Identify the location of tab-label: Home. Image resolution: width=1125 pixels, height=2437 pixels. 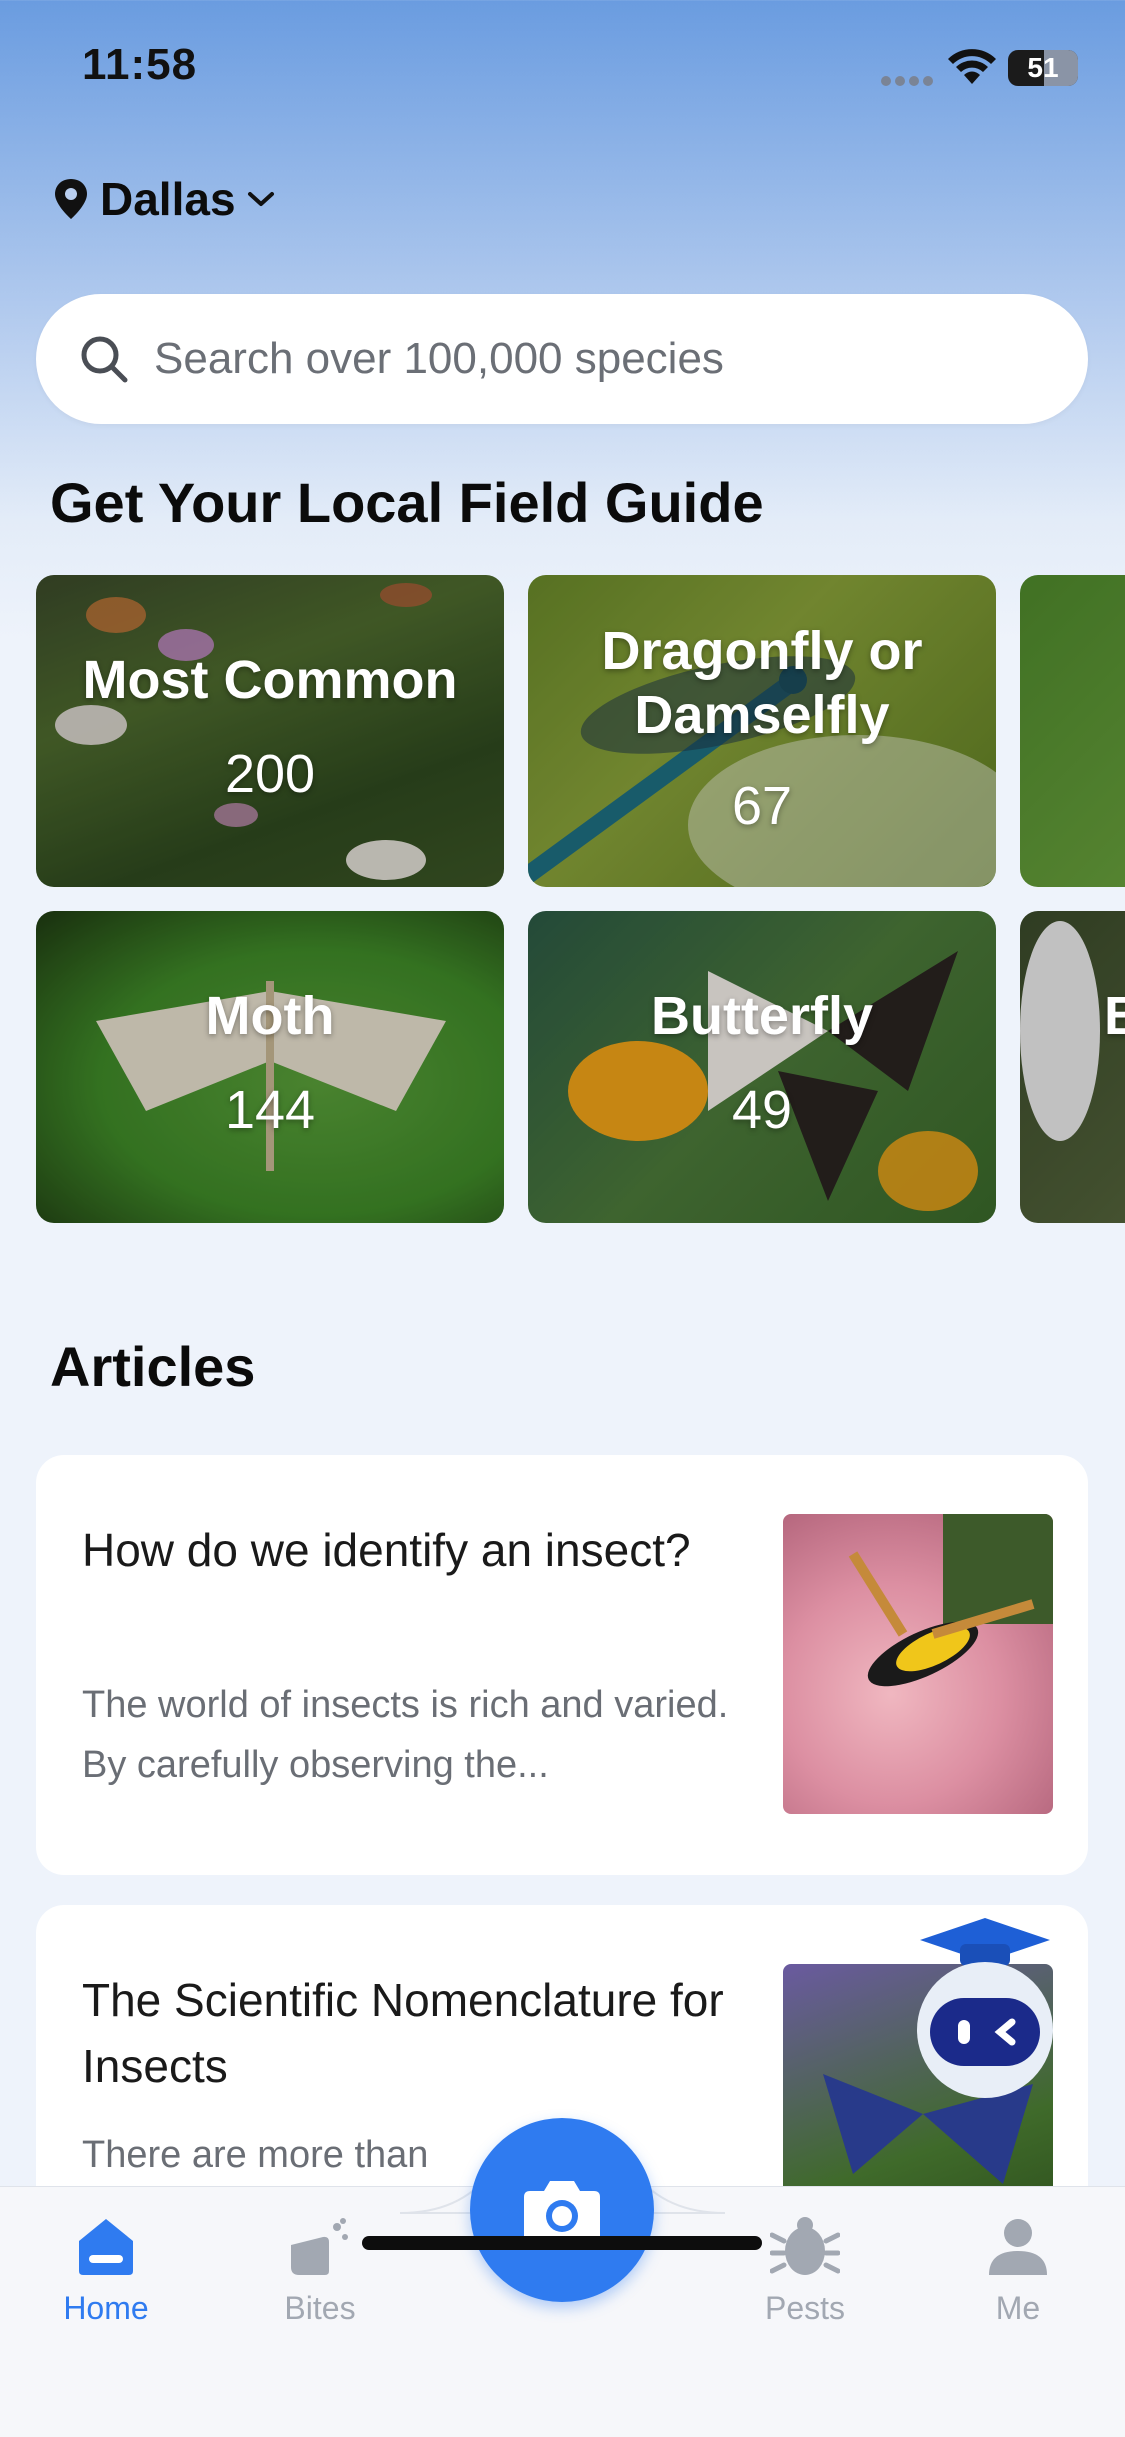
(106, 2308).